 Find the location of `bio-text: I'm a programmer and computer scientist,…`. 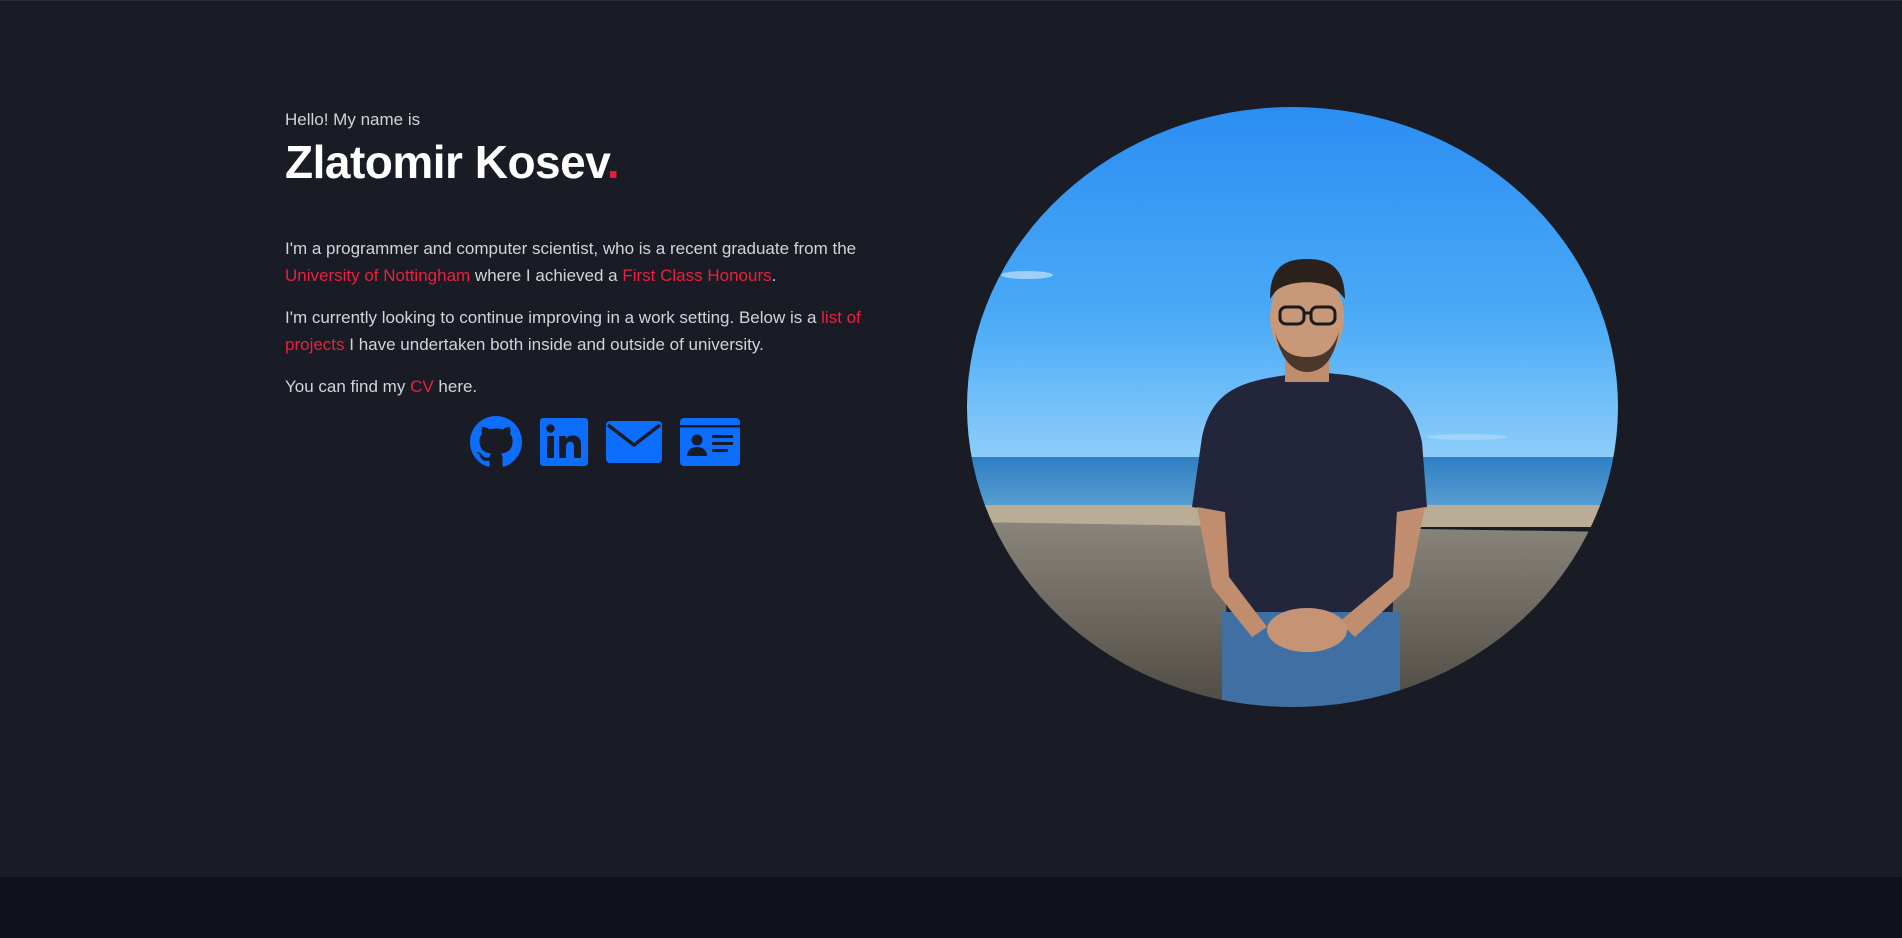

bio-text: I'm a programmer and computer scientist,… is located at coordinates (571, 248).